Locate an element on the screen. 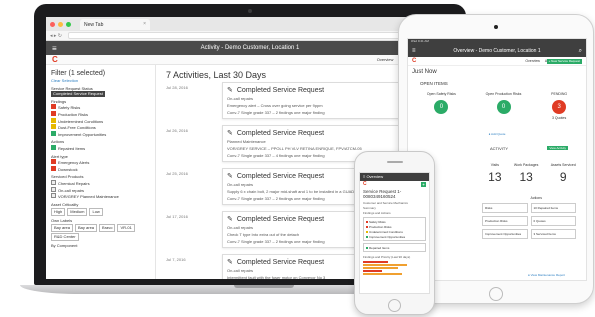 This screenshot has width=595, height=317. count-work-packages: Work Packages 13 is located at coordinates (526, 173).